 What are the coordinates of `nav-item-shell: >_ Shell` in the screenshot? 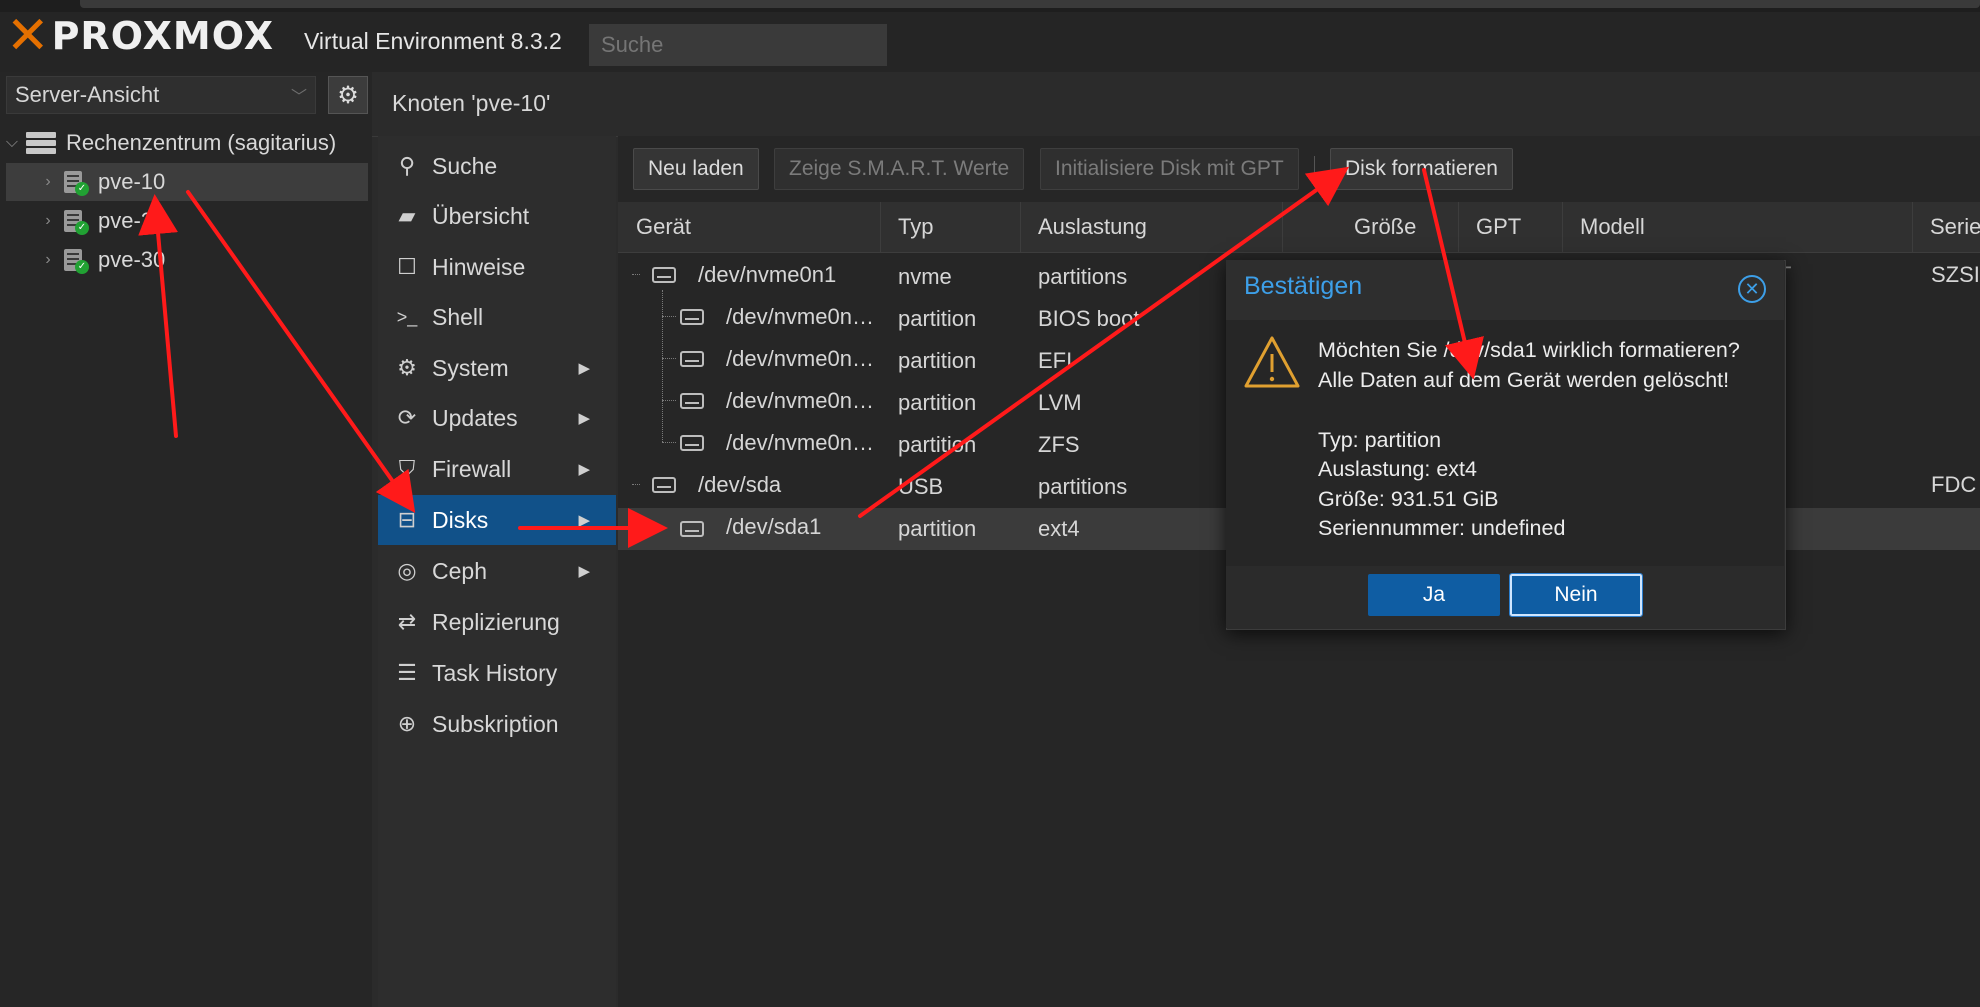 It's located at (497, 317).